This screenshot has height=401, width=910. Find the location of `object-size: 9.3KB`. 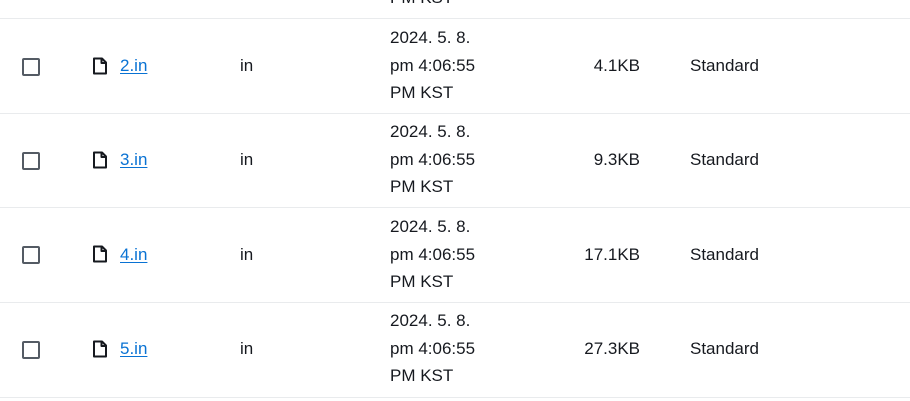

object-size: 9.3KB is located at coordinates (616, 159).